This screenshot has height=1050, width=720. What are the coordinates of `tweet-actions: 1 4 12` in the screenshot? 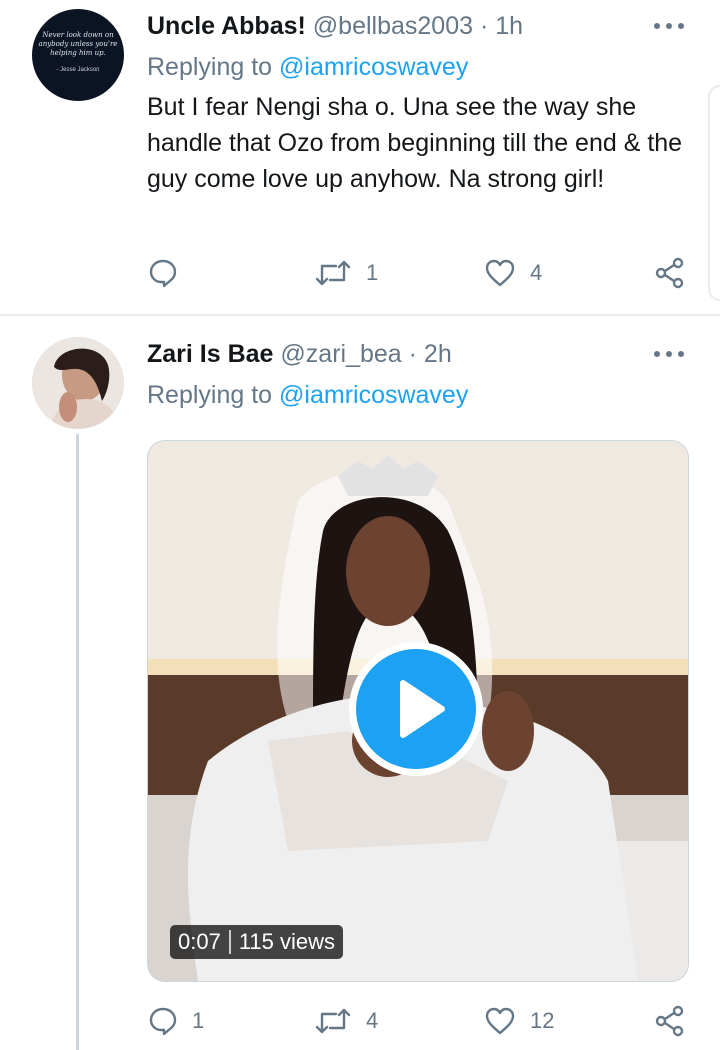 It's located at (360, 1021).